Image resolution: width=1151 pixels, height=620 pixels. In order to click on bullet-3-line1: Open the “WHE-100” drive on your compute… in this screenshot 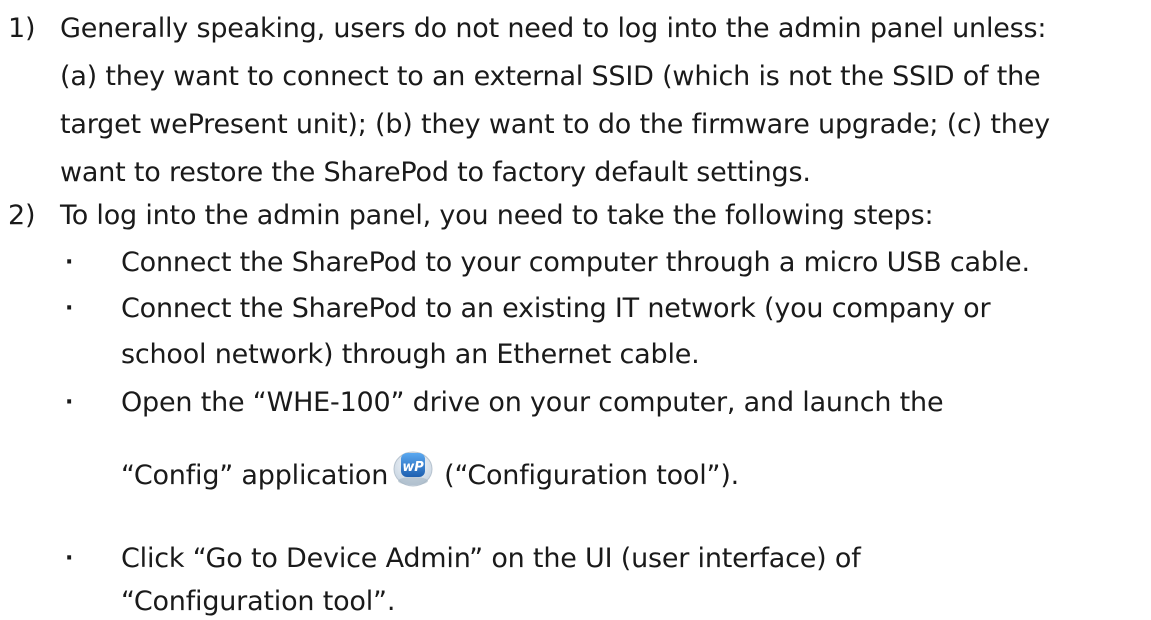, I will do `click(532, 402)`.